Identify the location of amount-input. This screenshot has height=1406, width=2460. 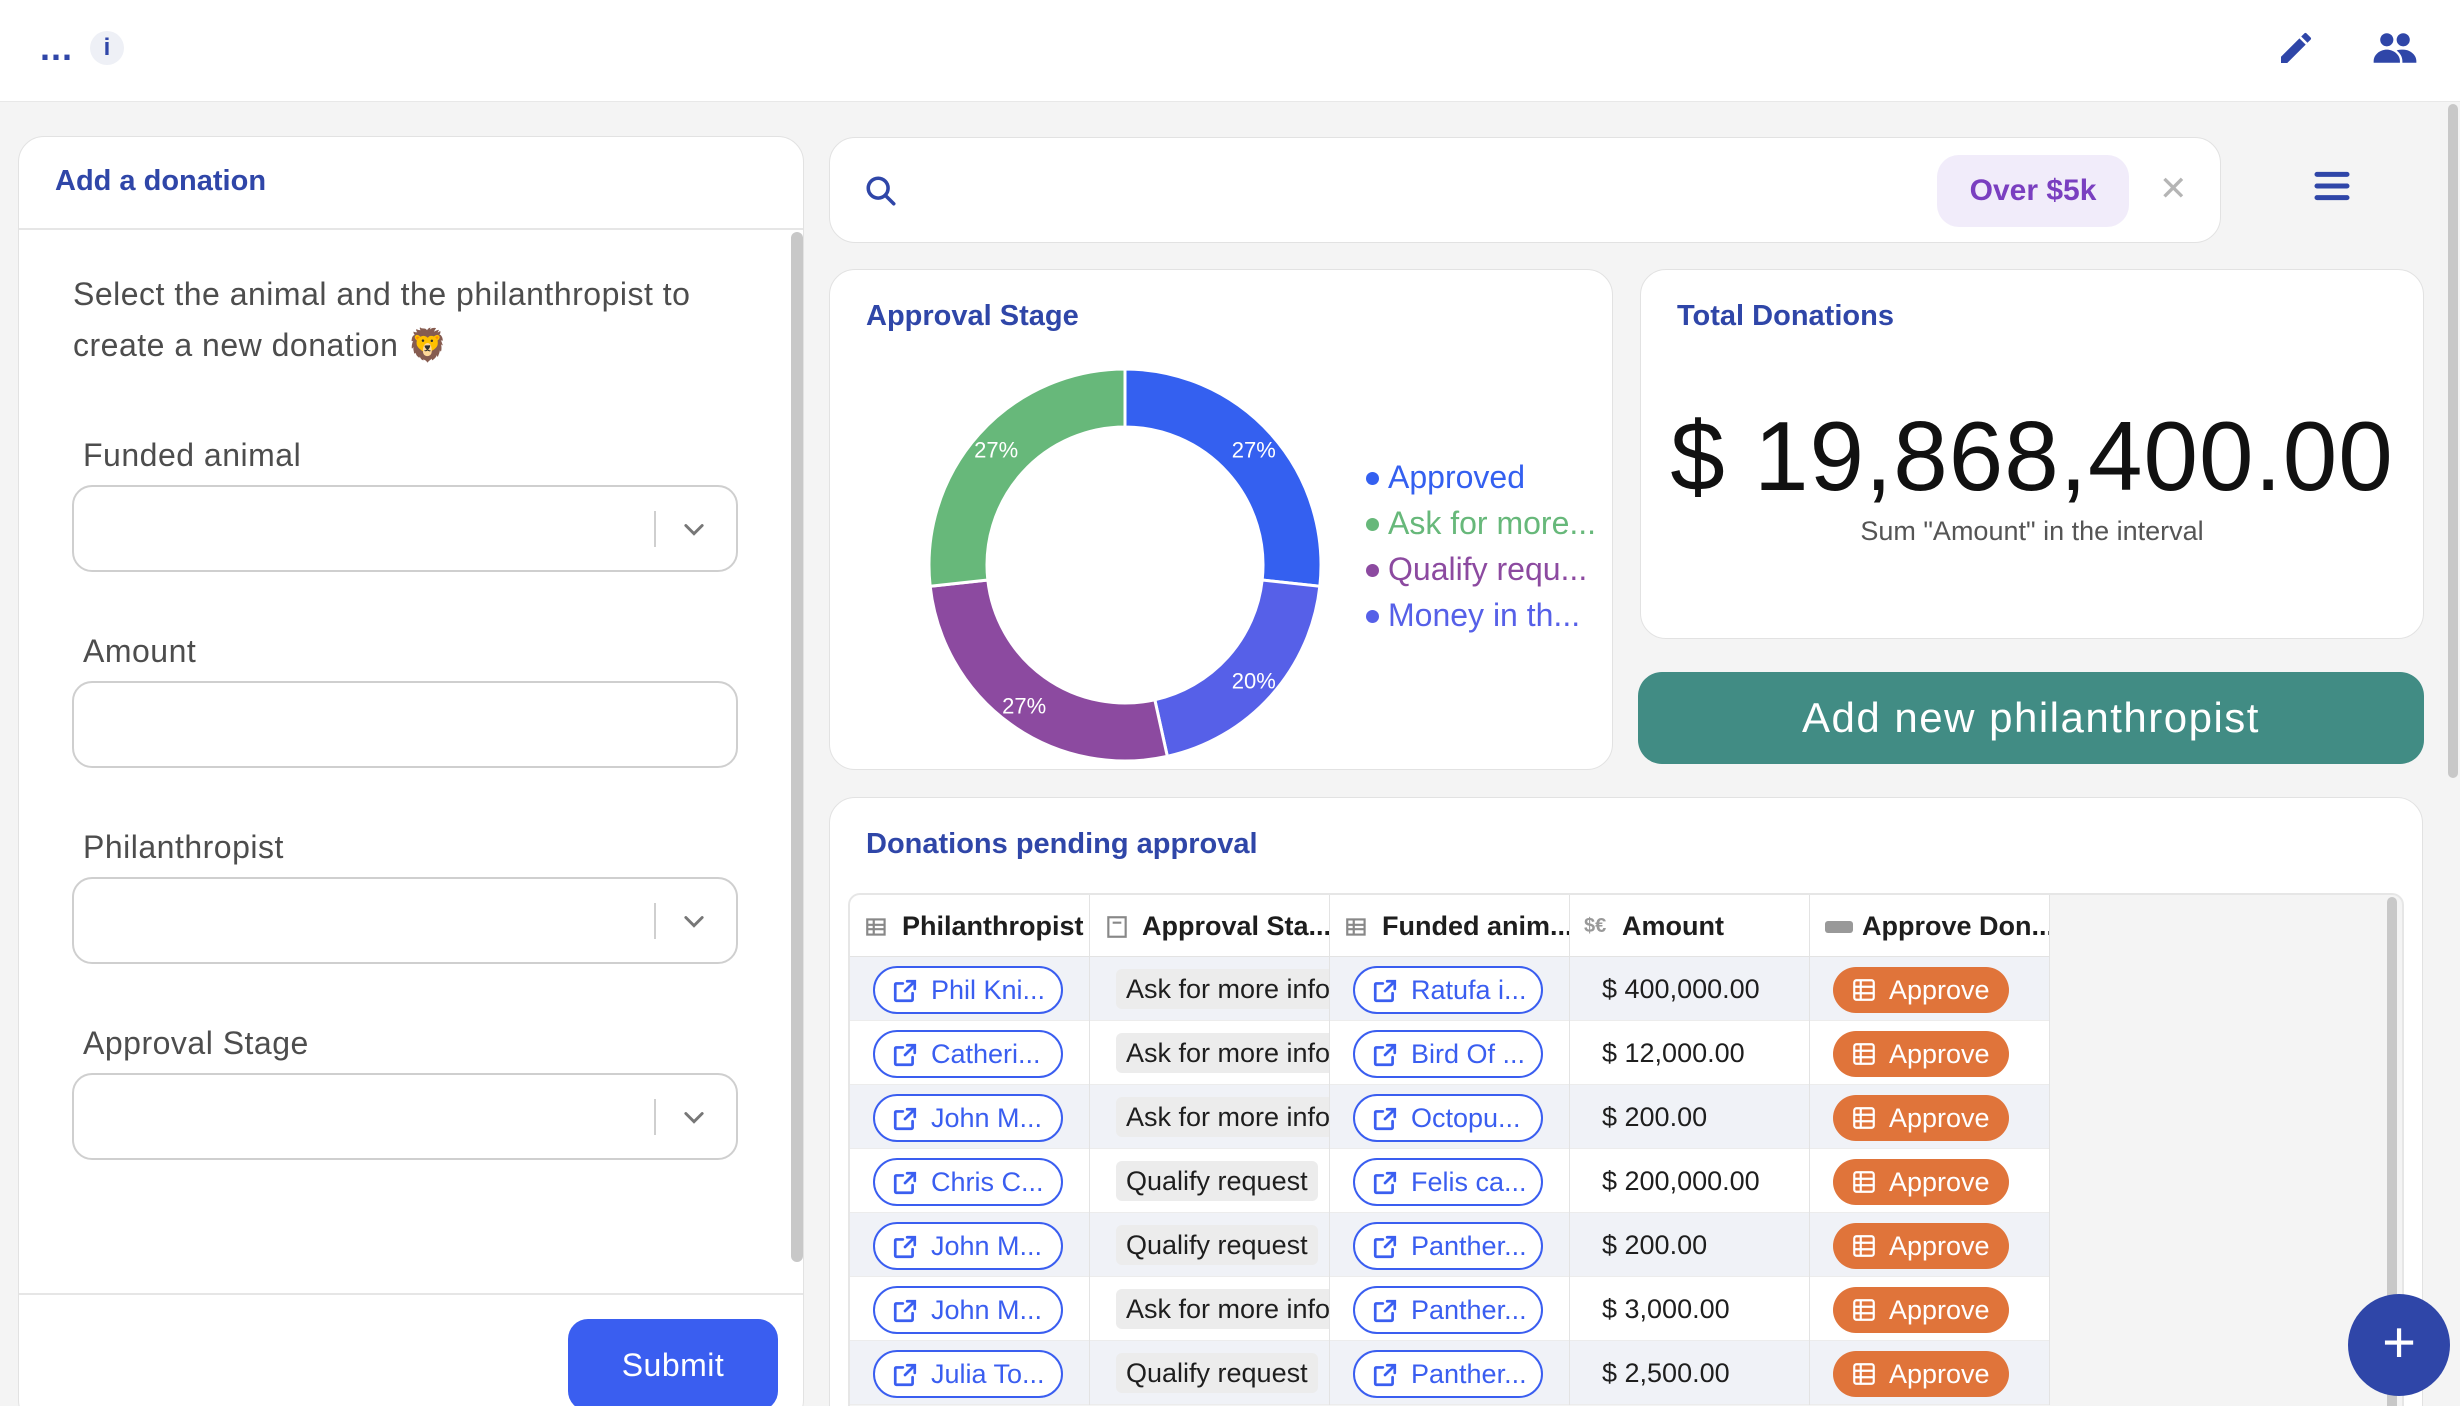
(405, 724).